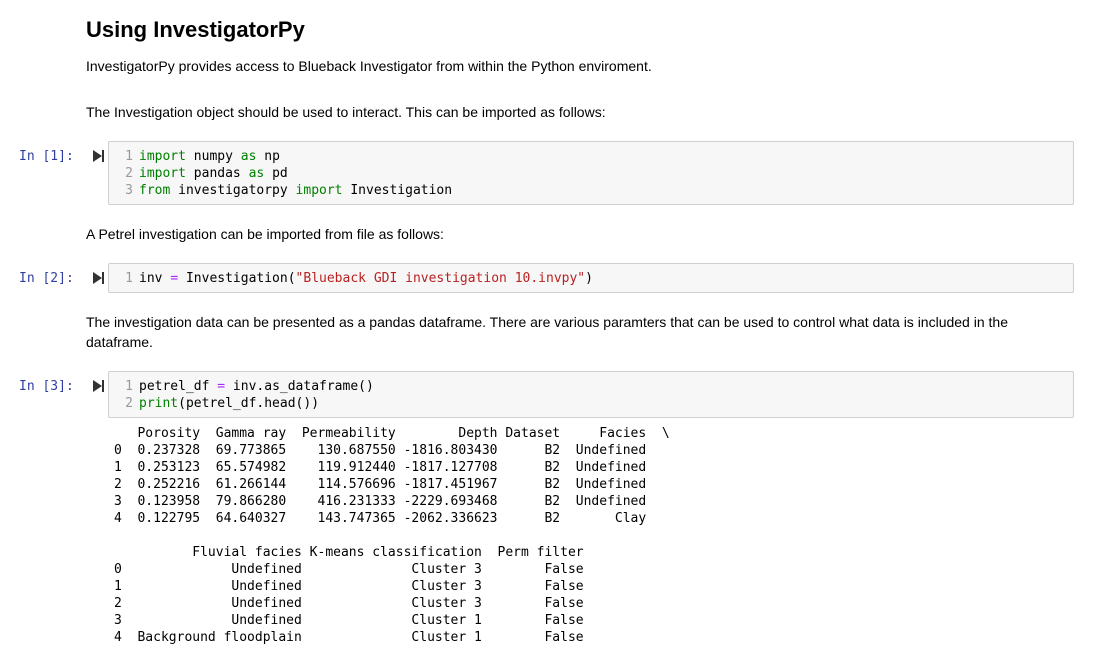  What do you see at coordinates (299, 386) in the screenshot?
I see `code-token: inv.as_dataframe()` at bounding box center [299, 386].